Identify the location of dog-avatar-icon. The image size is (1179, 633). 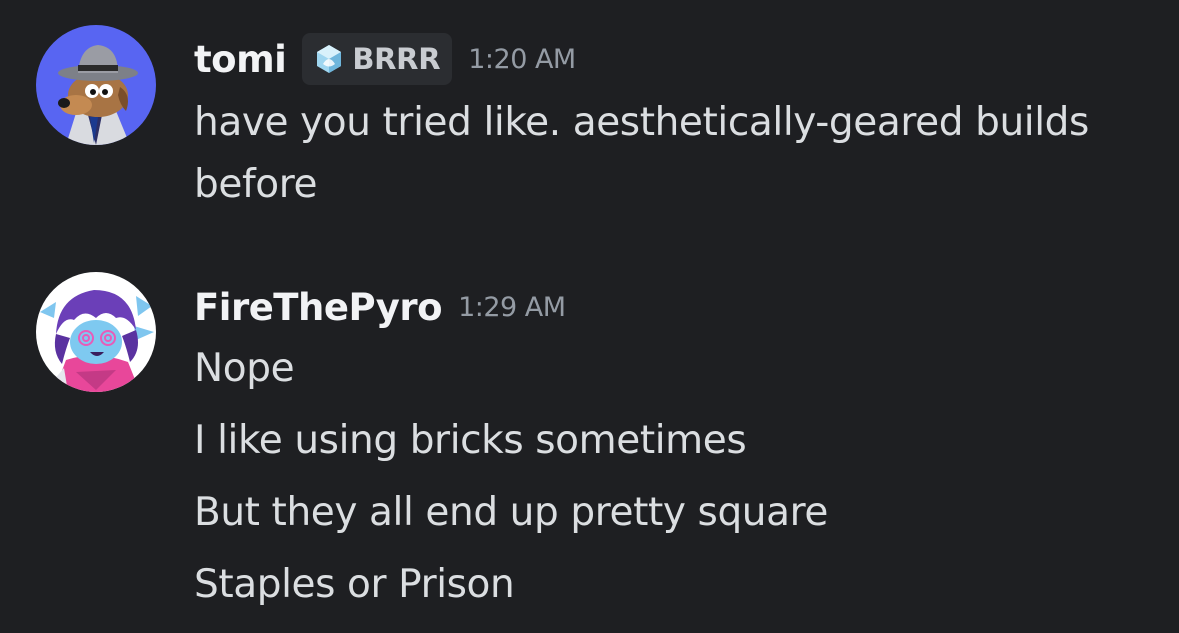
(96, 85).